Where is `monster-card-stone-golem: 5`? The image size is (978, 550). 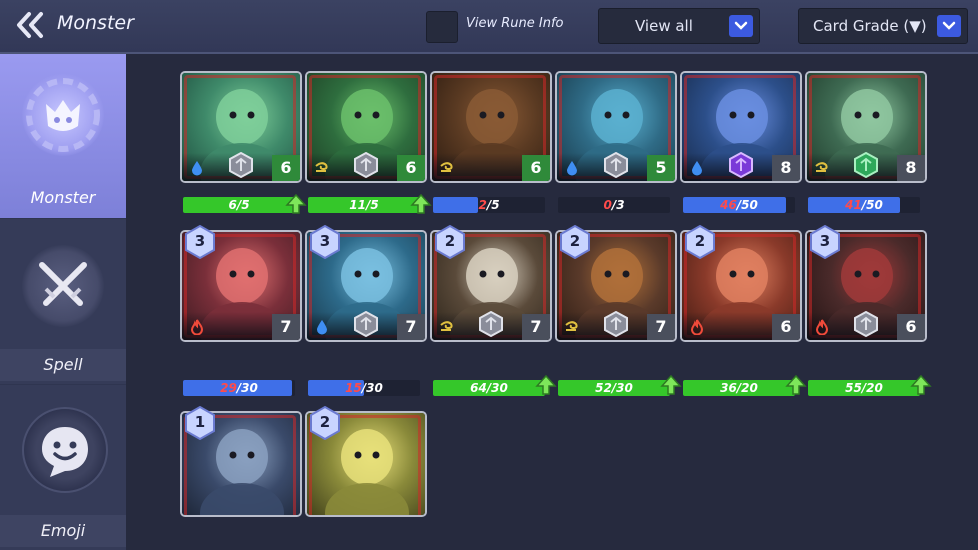 monster-card-stone-golem: 5 is located at coordinates (616, 127).